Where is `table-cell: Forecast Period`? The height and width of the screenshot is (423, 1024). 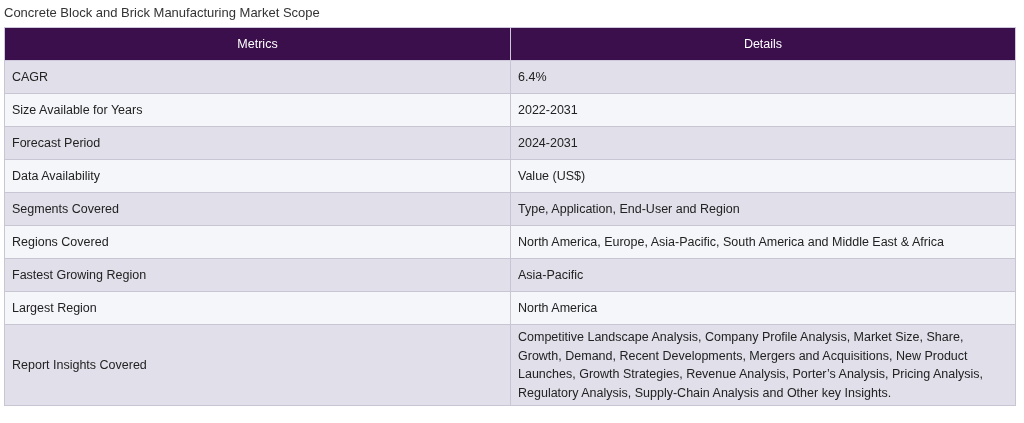 table-cell: Forecast Period is located at coordinates (257, 143).